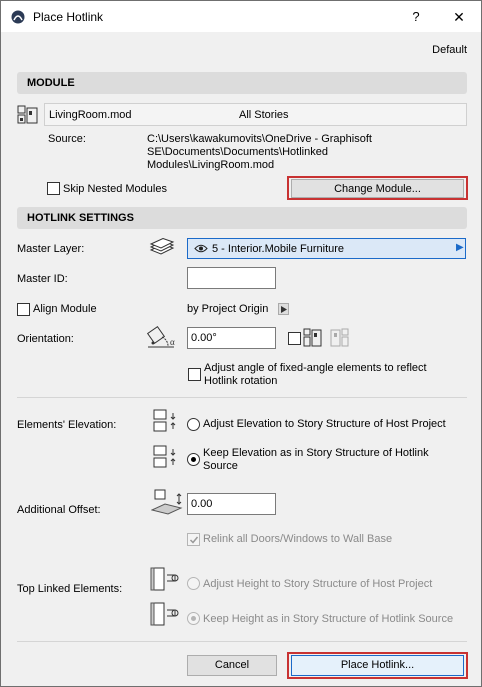  Describe the element at coordinates (164, 579) in the screenshot. I see `top-linked-adjust-icon` at that location.